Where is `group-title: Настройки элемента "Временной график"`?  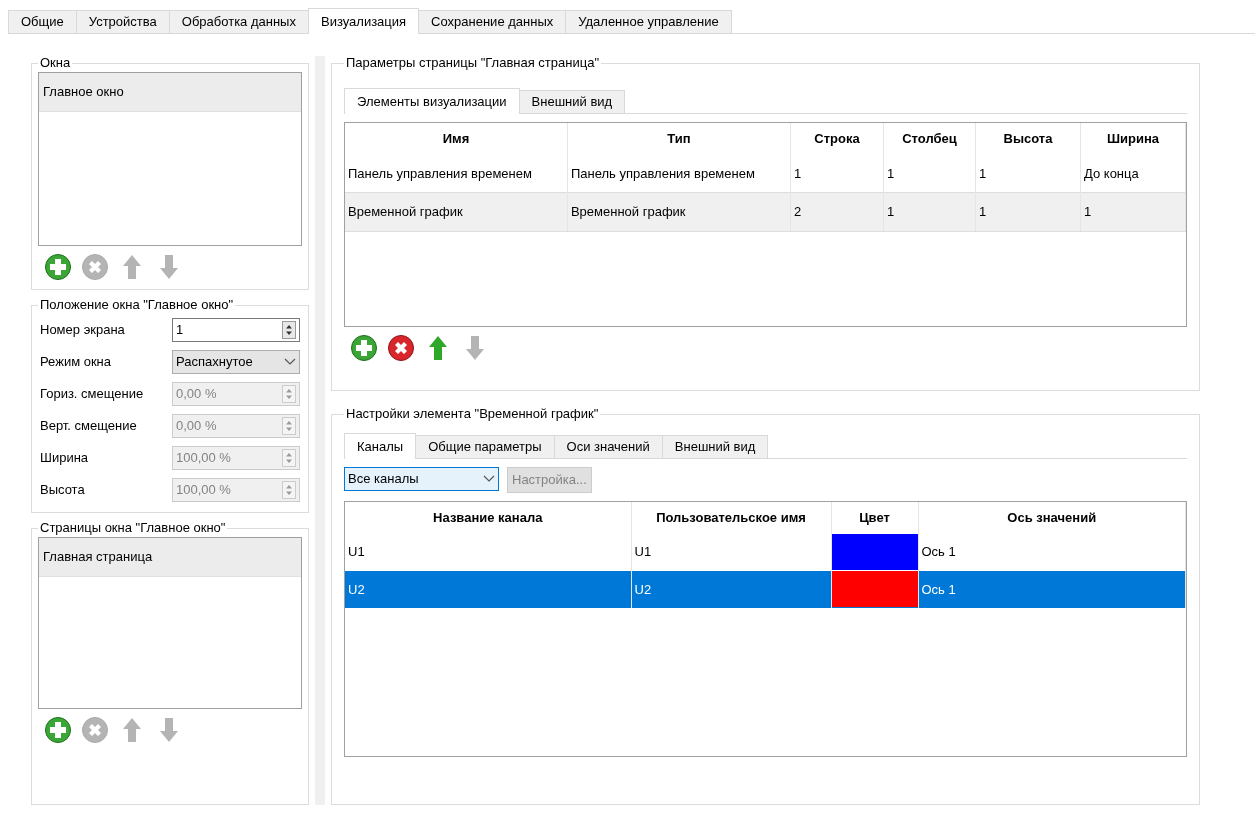
group-title: Настройки элемента "Временной график" is located at coordinates (472, 414).